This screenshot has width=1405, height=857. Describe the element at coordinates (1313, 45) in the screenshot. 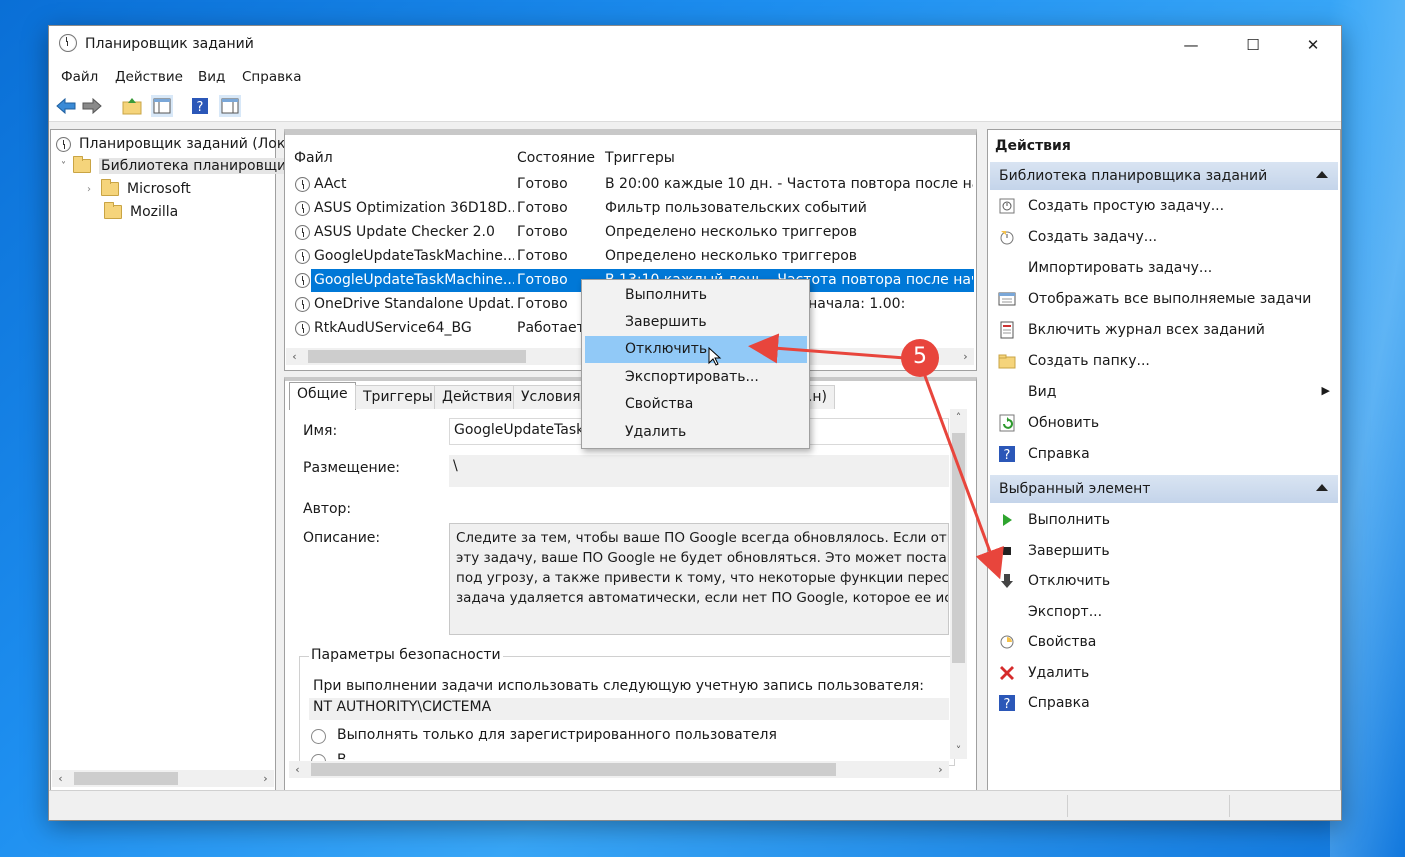

I see `close-button: ✕` at that location.